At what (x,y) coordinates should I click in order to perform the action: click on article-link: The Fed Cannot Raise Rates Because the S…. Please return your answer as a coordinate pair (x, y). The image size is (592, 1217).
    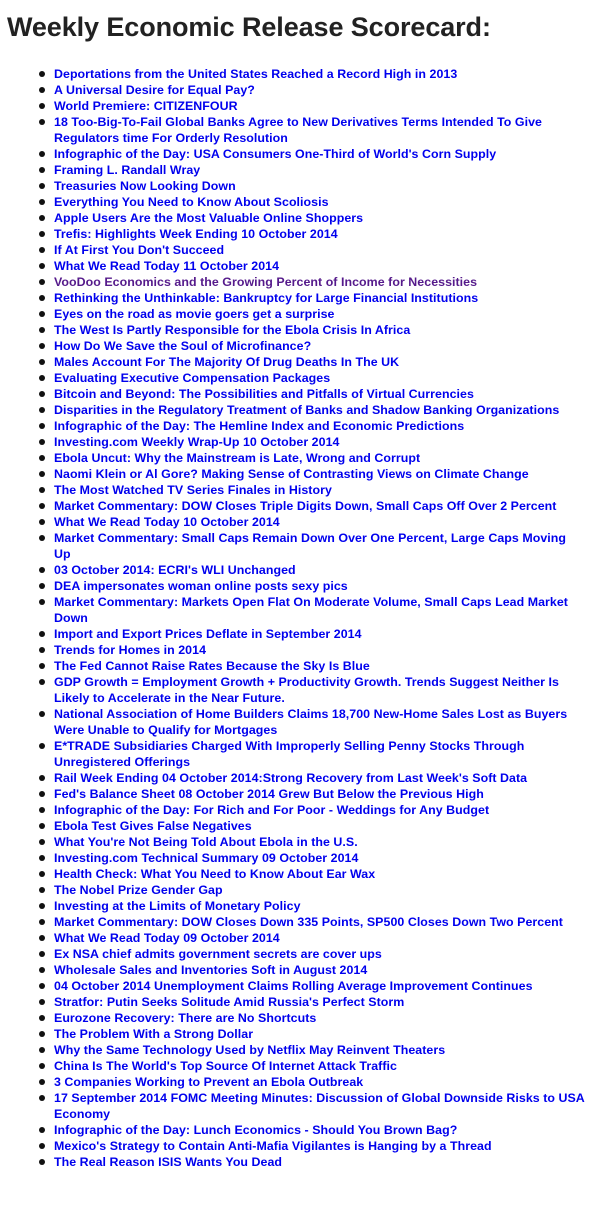
    Looking at the image, I should click on (212, 666).